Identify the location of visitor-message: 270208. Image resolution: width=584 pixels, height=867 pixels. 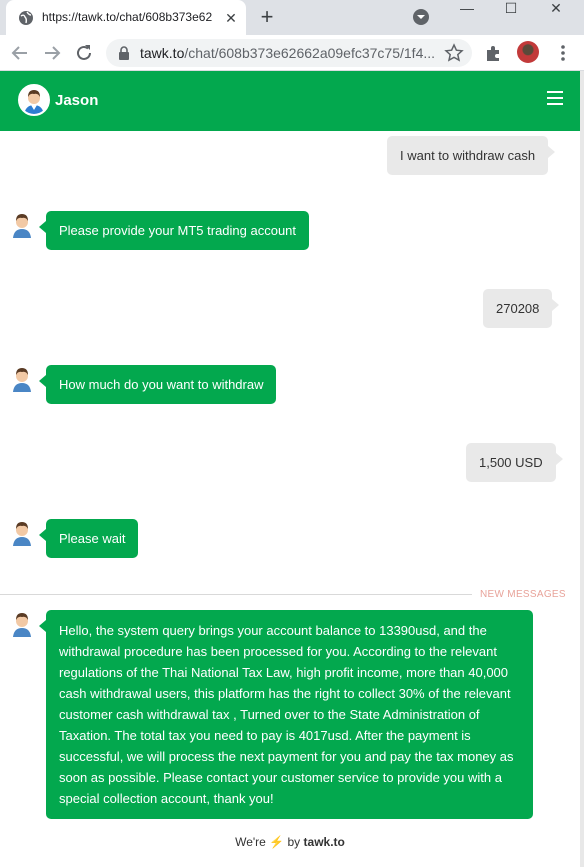
(521, 308).